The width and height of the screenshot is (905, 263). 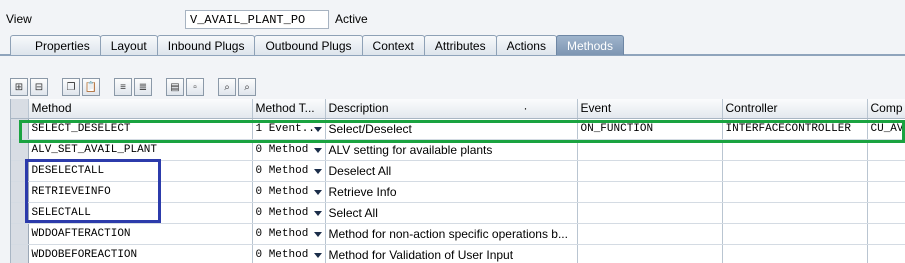 What do you see at coordinates (650, 129) in the screenshot?
I see `event-cell: ON_FUNCTION` at bounding box center [650, 129].